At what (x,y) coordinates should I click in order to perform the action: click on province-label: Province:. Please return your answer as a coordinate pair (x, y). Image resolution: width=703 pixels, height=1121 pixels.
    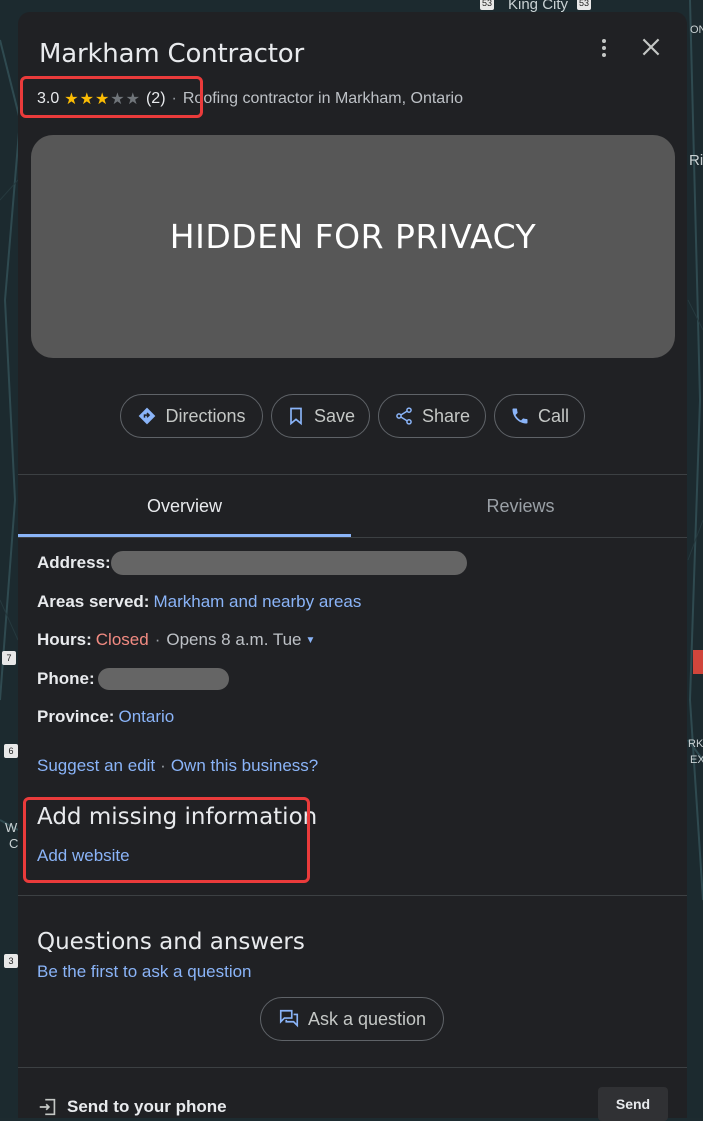
    Looking at the image, I should click on (76, 716).